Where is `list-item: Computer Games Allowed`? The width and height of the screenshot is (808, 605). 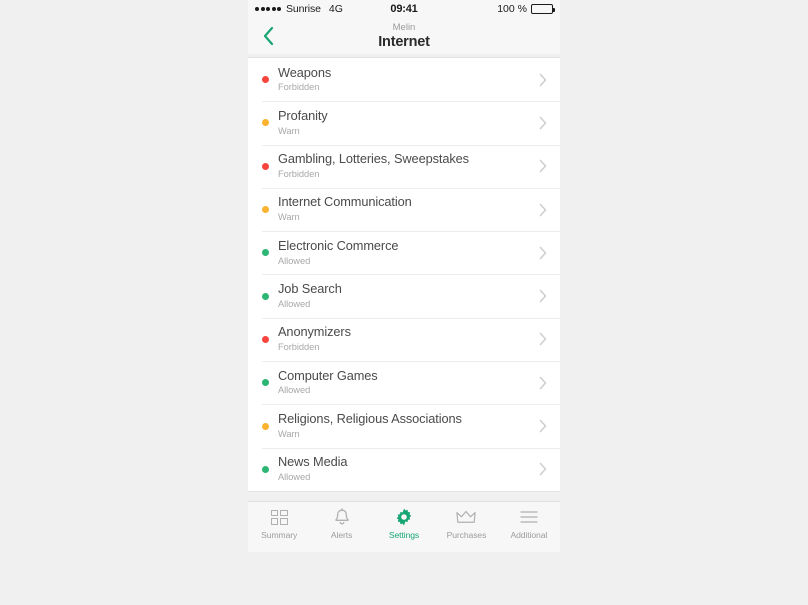
list-item: Computer Games Allowed is located at coordinates (404, 383).